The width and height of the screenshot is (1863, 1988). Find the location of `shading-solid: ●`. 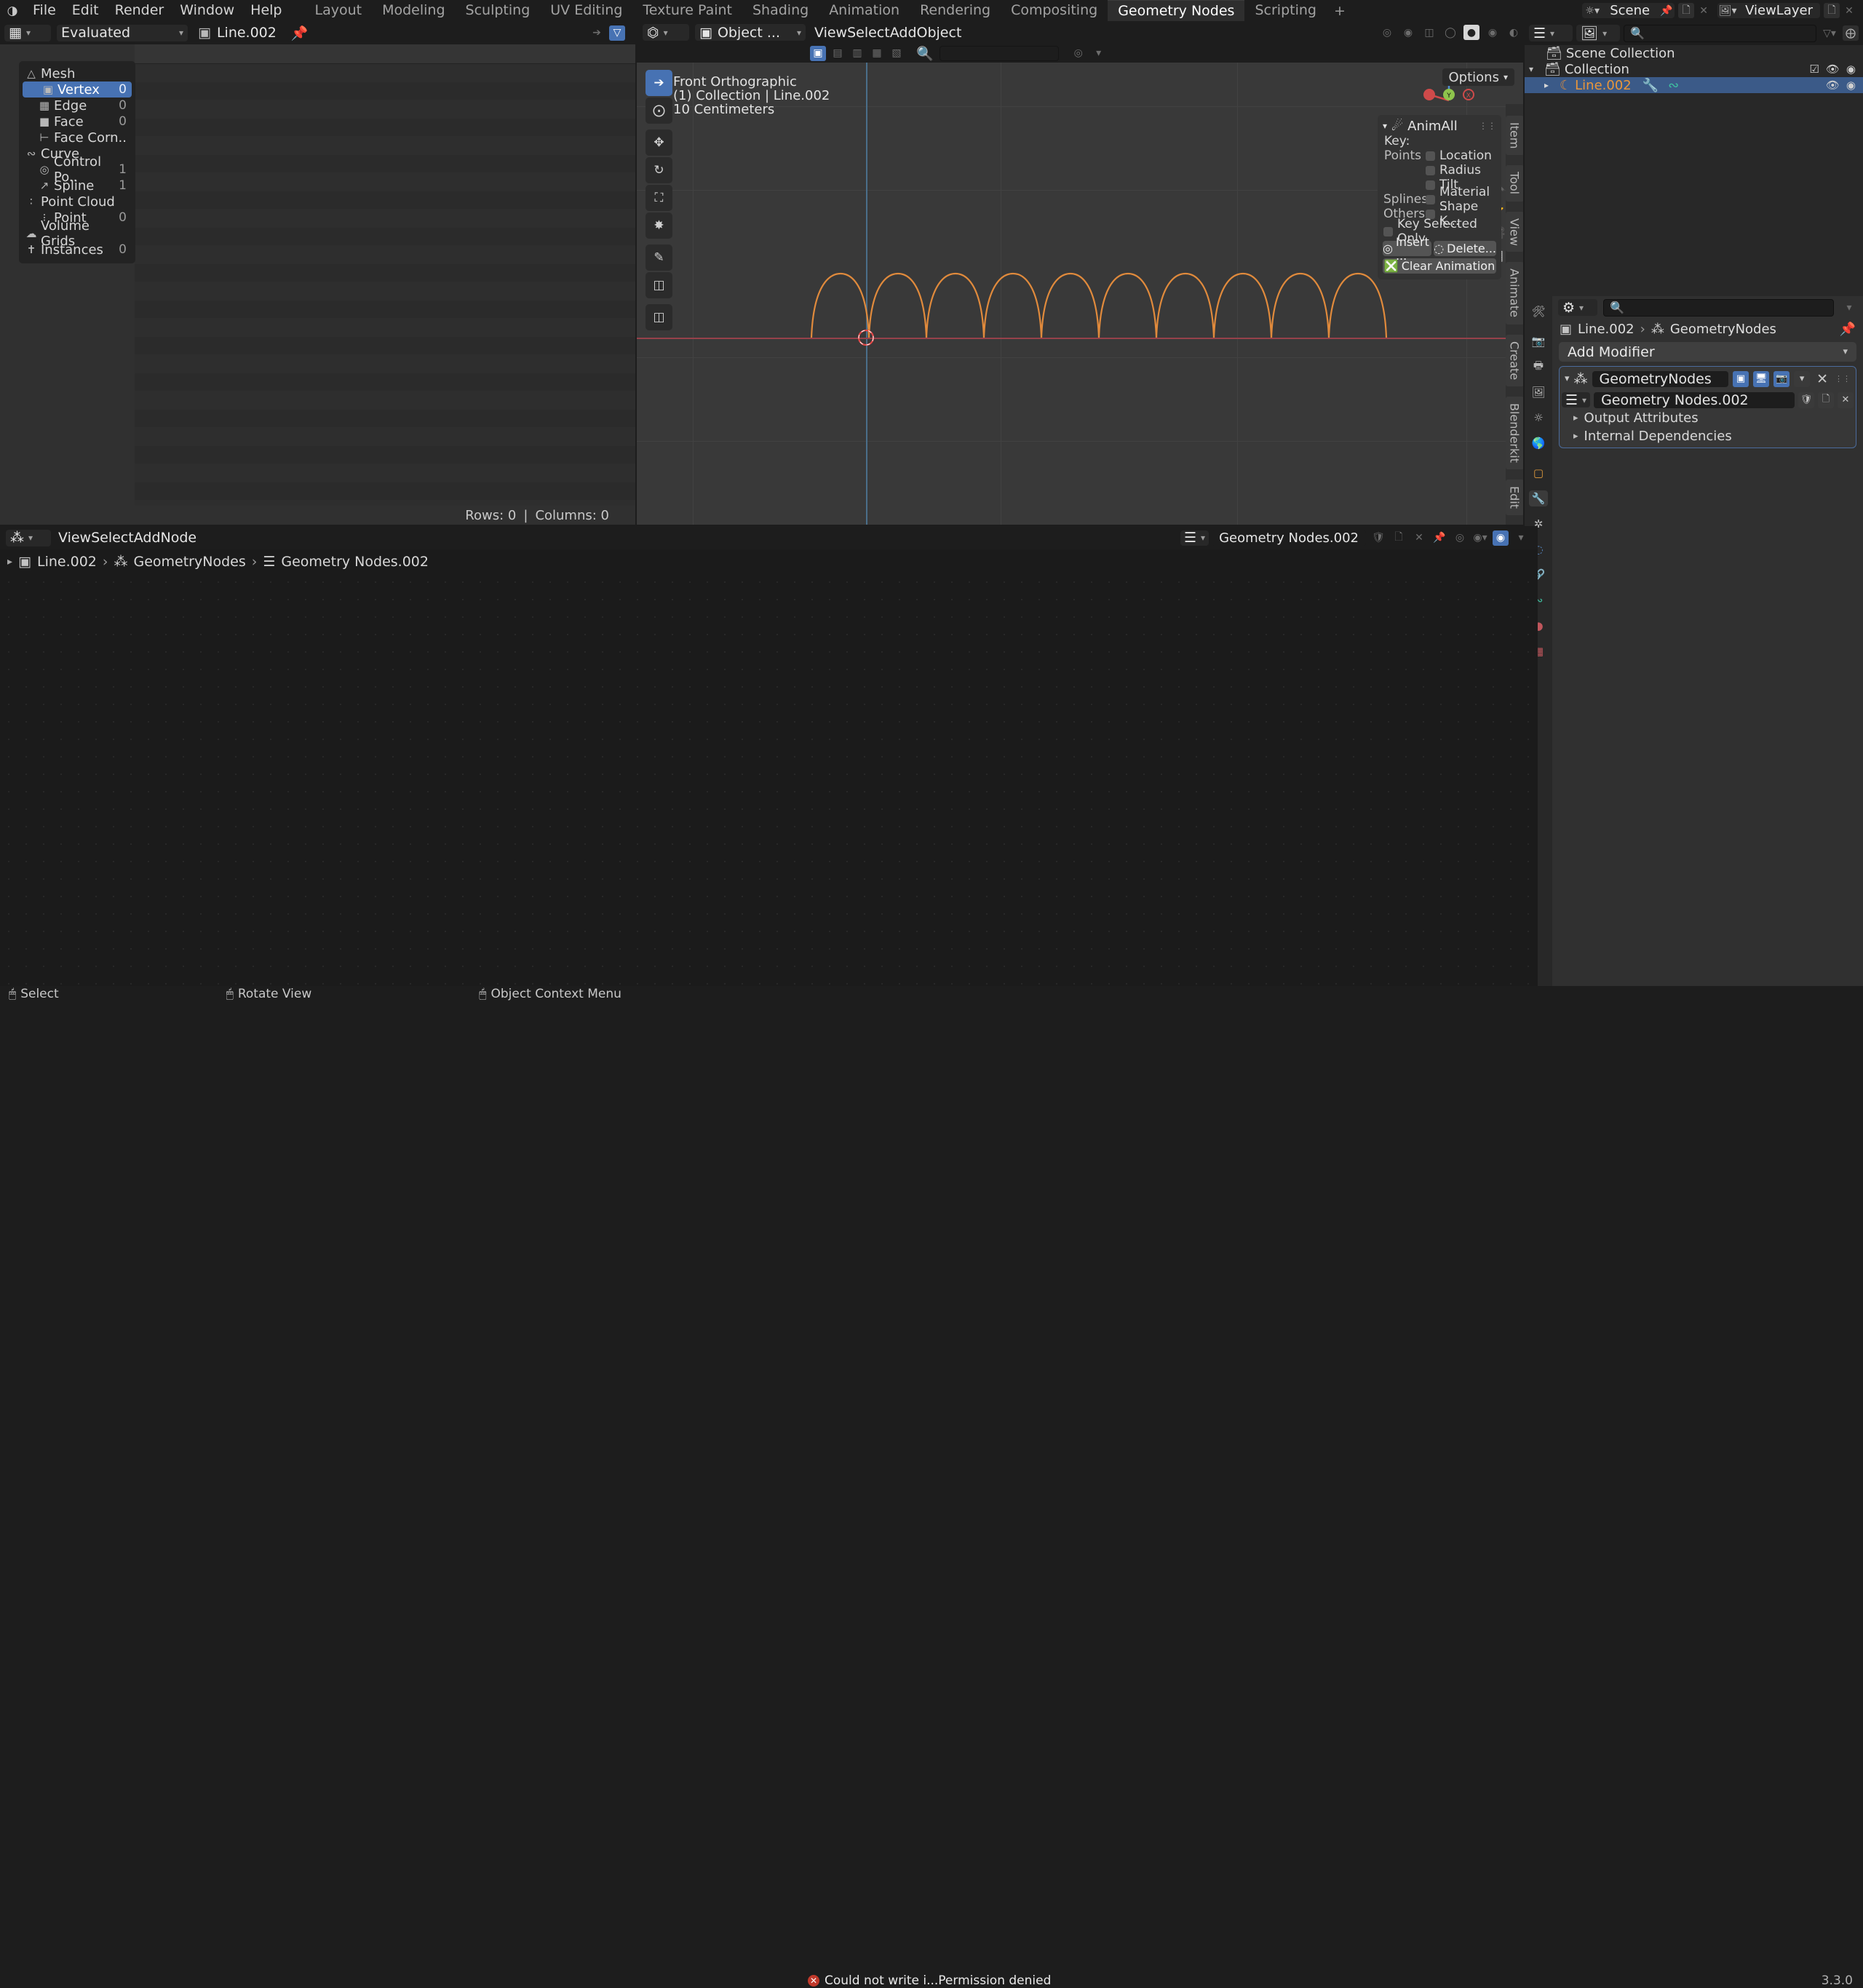

shading-solid: ● is located at coordinates (1471, 32).